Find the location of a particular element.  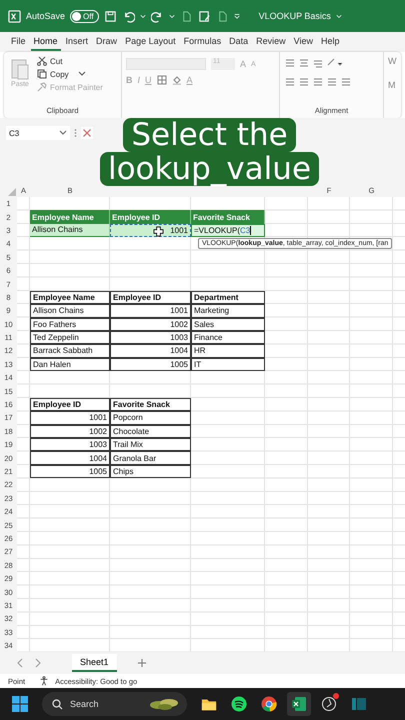

previous-sheet-icon is located at coordinates (20, 663).